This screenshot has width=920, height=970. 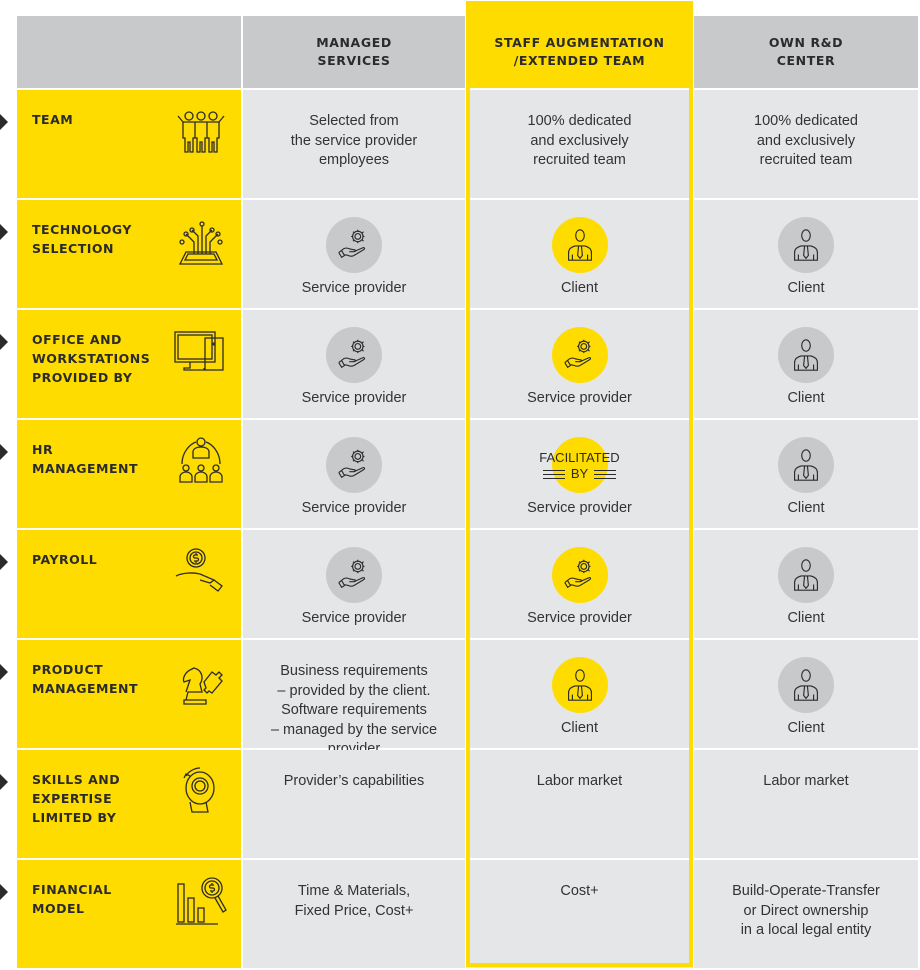 I want to click on row-label-text: PAYROLL, so click(x=65, y=559).